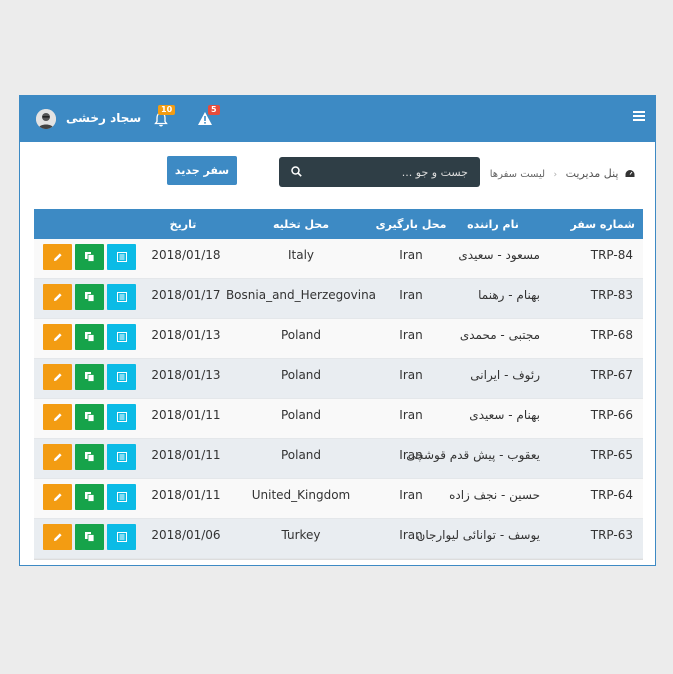 The width and height of the screenshot is (673, 674). I want to click on search-input, so click(388, 172).